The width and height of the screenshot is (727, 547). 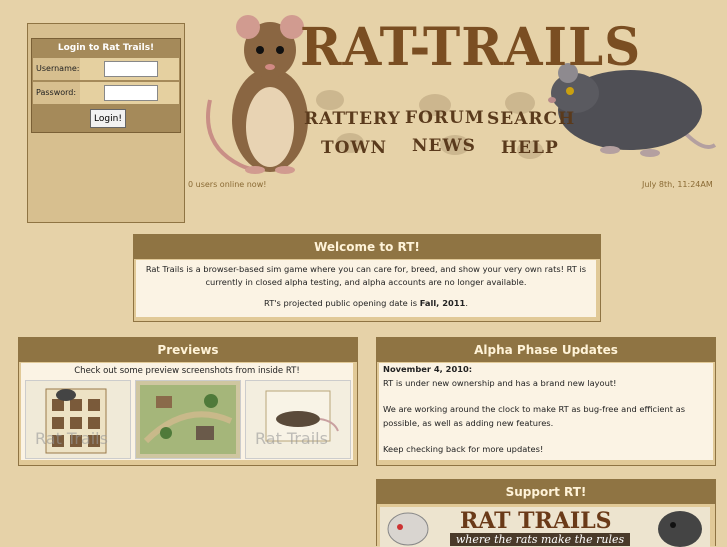 I want to click on login-title: Login to Rat Trails!, so click(x=106, y=48).